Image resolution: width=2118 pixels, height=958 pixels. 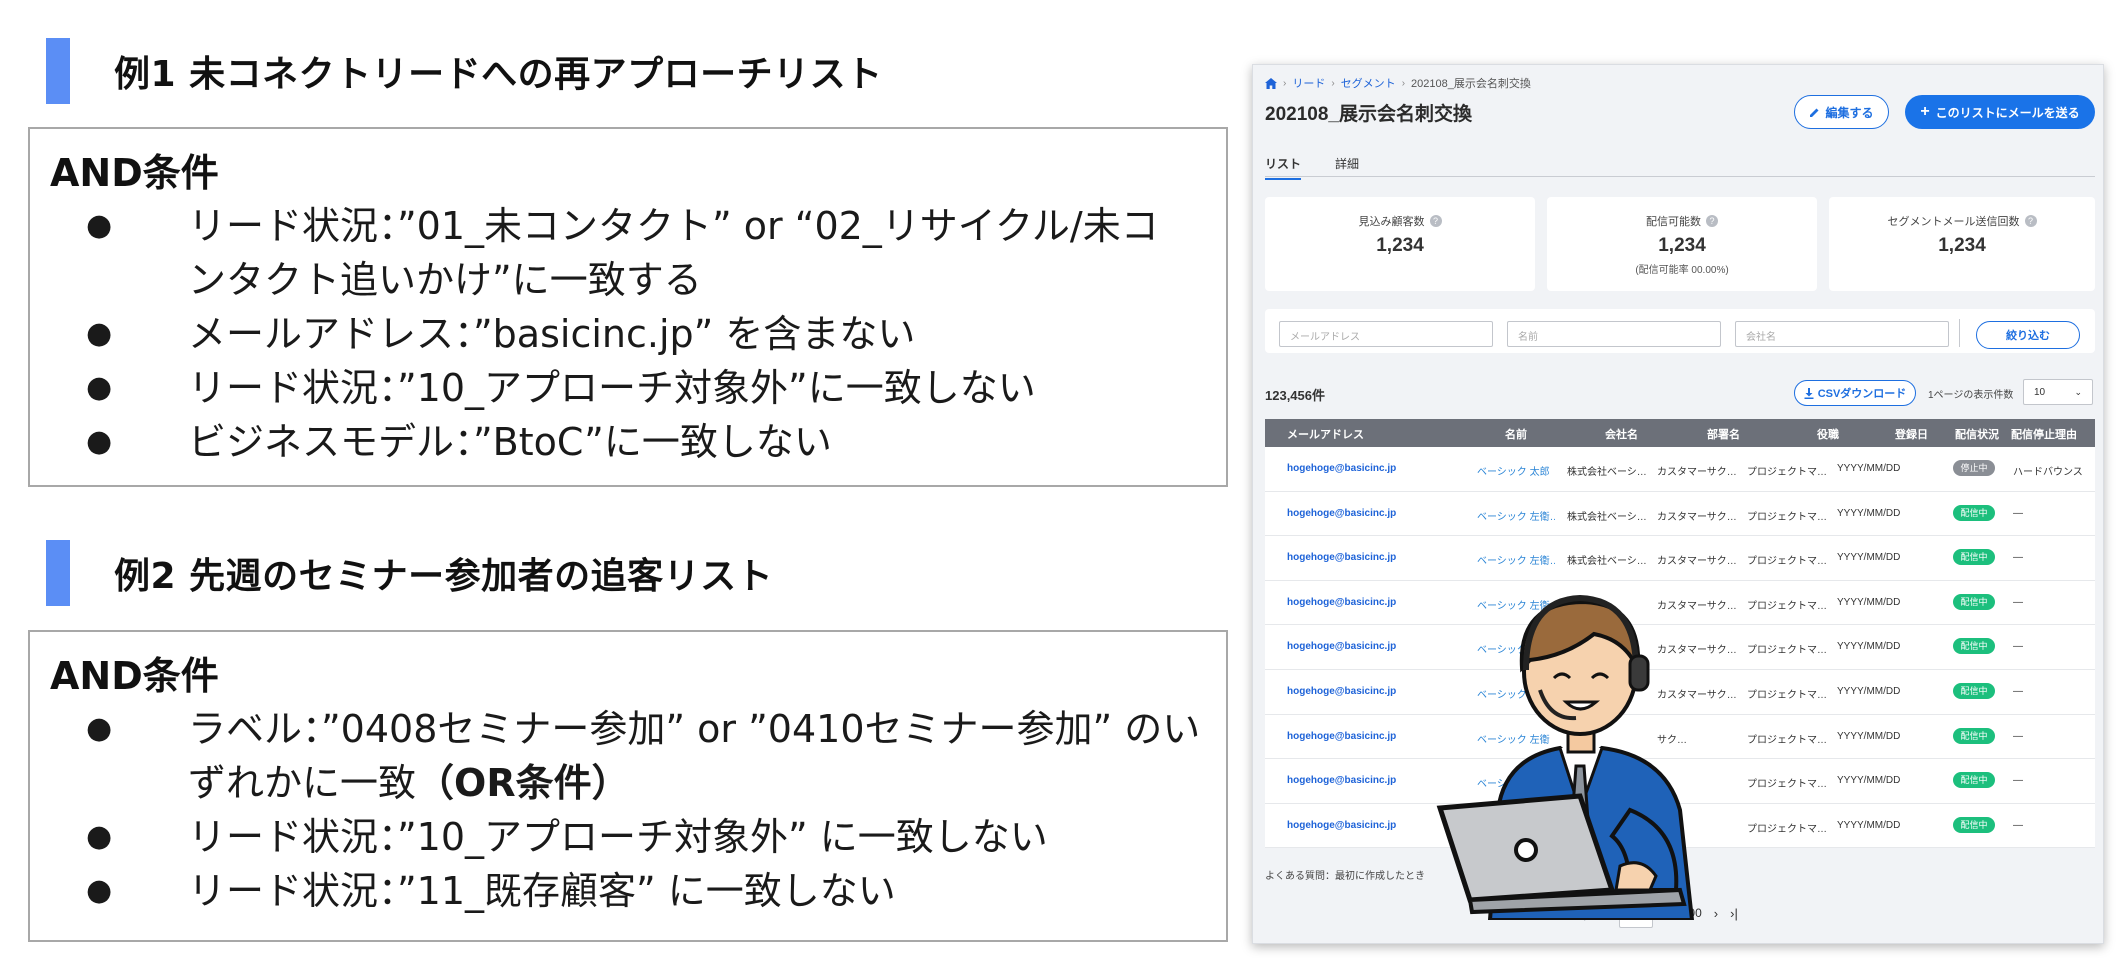 What do you see at coordinates (1526, 850) in the screenshot?
I see `laptop-logo-icon` at bounding box center [1526, 850].